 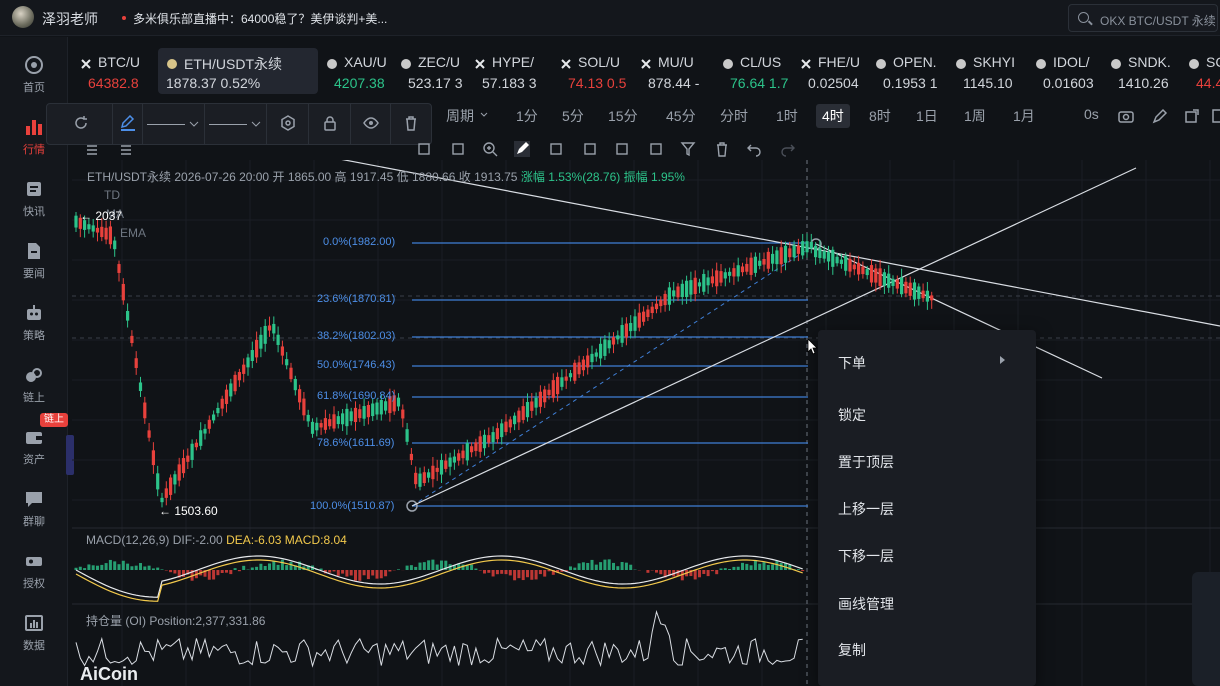 What do you see at coordinates (573, 116) in the screenshot?
I see `interval-1: 5分` at bounding box center [573, 116].